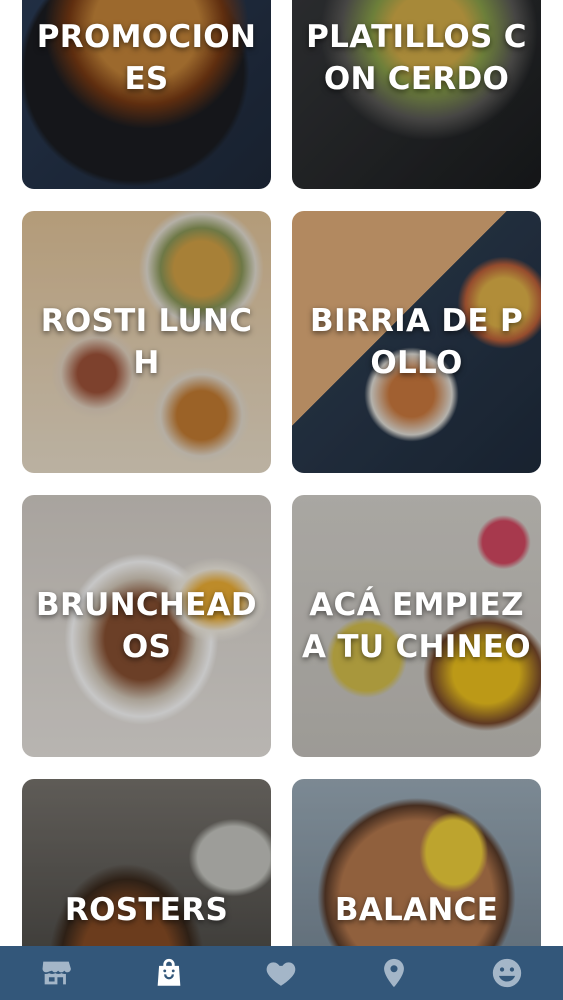 This screenshot has width=563, height=1000. I want to click on store-icon, so click(57, 973).